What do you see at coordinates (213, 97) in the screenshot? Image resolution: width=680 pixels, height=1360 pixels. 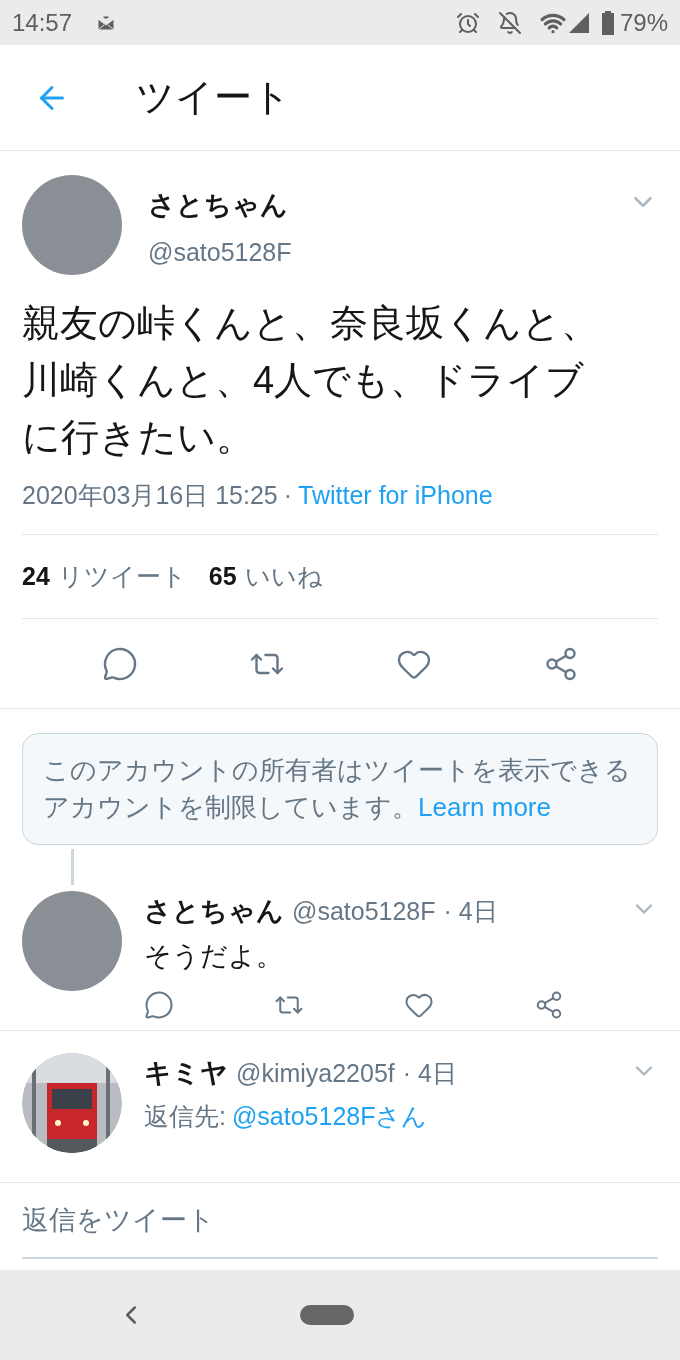 I see `page-title: ツイート` at bounding box center [213, 97].